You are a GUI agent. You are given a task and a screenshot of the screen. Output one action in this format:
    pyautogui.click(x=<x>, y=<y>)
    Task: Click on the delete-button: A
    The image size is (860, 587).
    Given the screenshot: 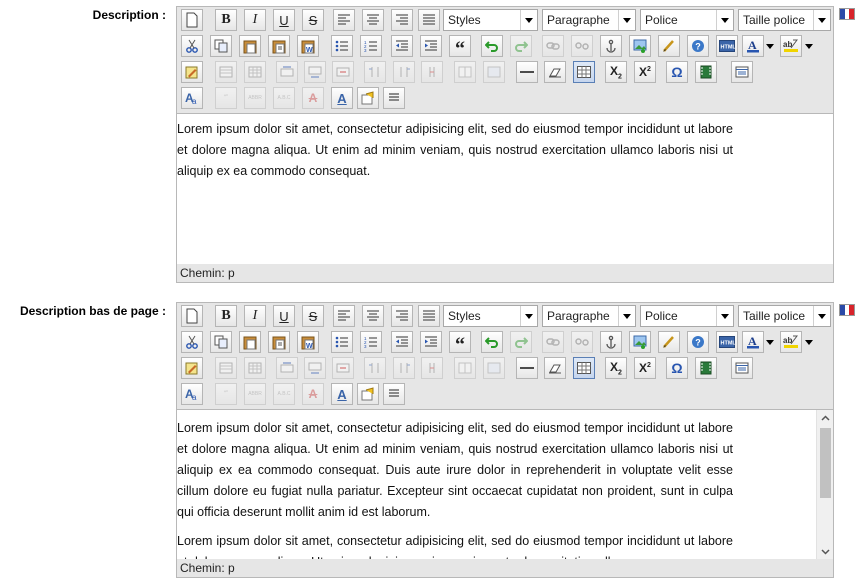 What is the action you would take?
    pyautogui.click(x=313, y=394)
    